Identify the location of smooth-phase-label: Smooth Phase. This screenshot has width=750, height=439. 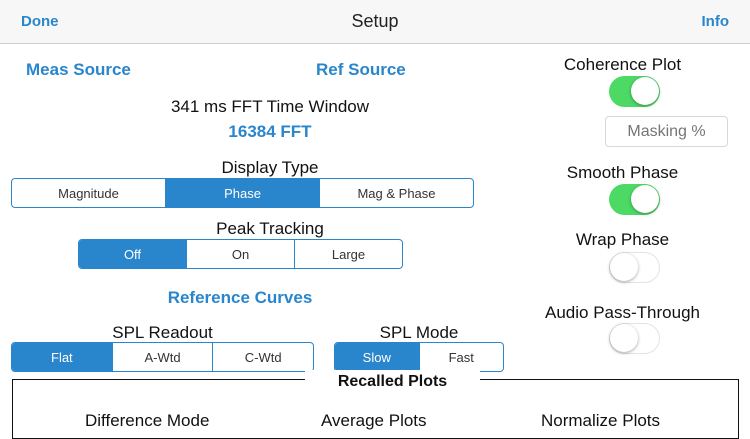
(622, 172).